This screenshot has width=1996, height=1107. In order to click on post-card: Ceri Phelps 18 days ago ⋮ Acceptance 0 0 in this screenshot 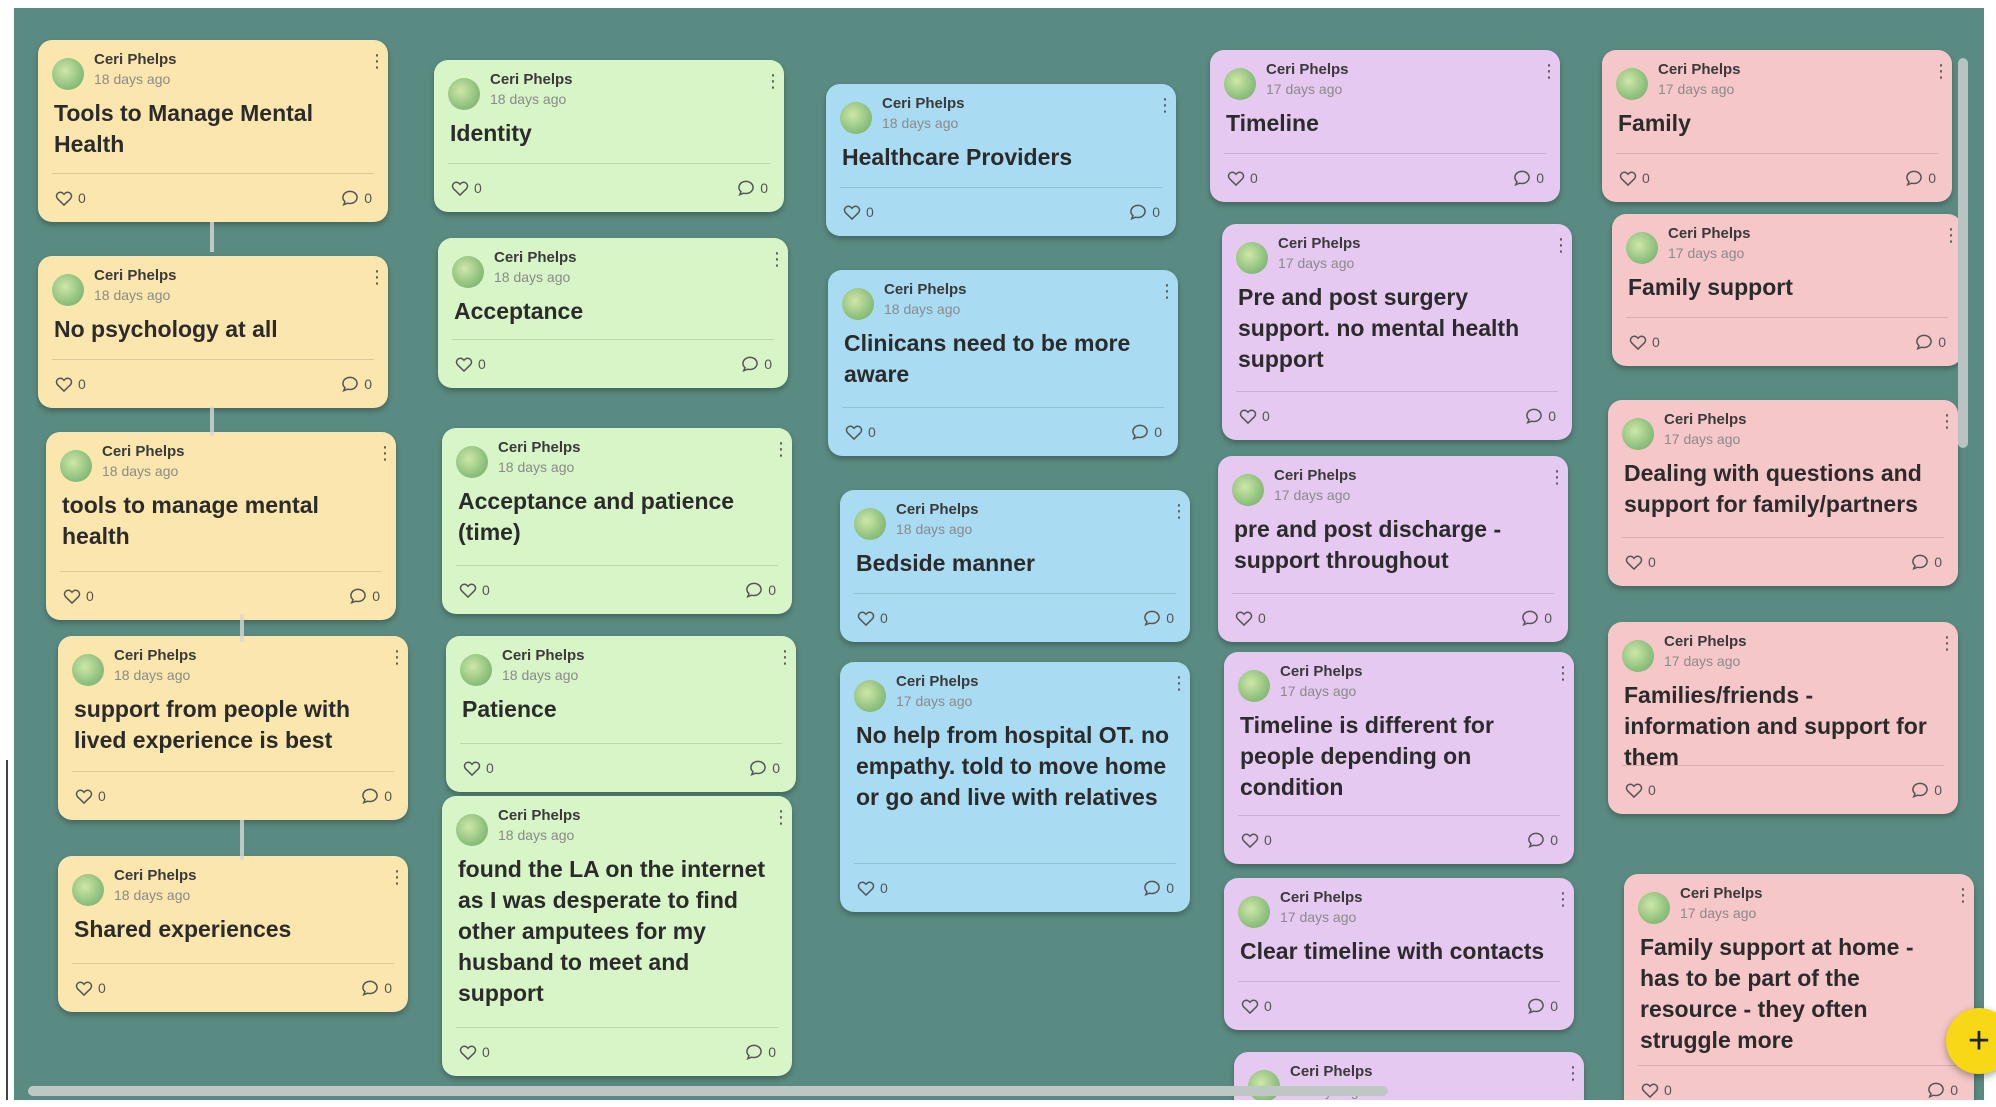, I will do `click(613, 313)`.